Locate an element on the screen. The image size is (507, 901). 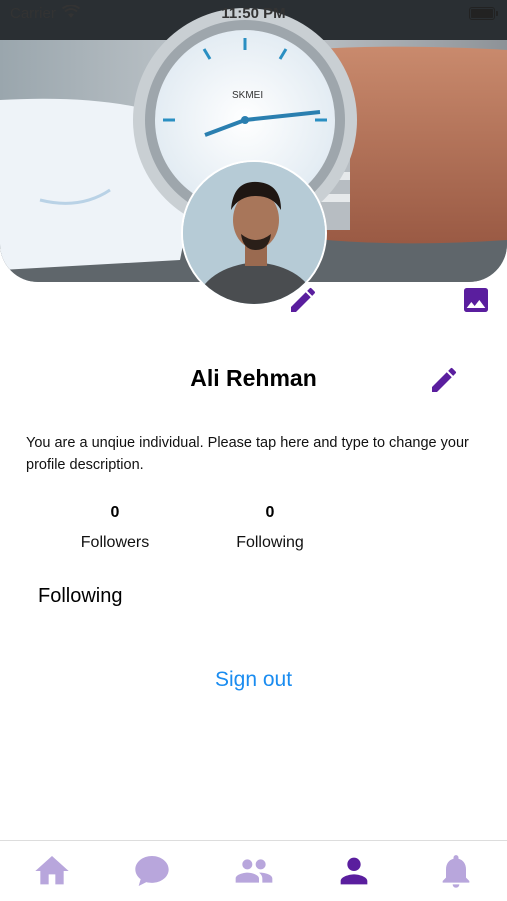
following-stat: 0 Following is located at coordinates (270, 528).